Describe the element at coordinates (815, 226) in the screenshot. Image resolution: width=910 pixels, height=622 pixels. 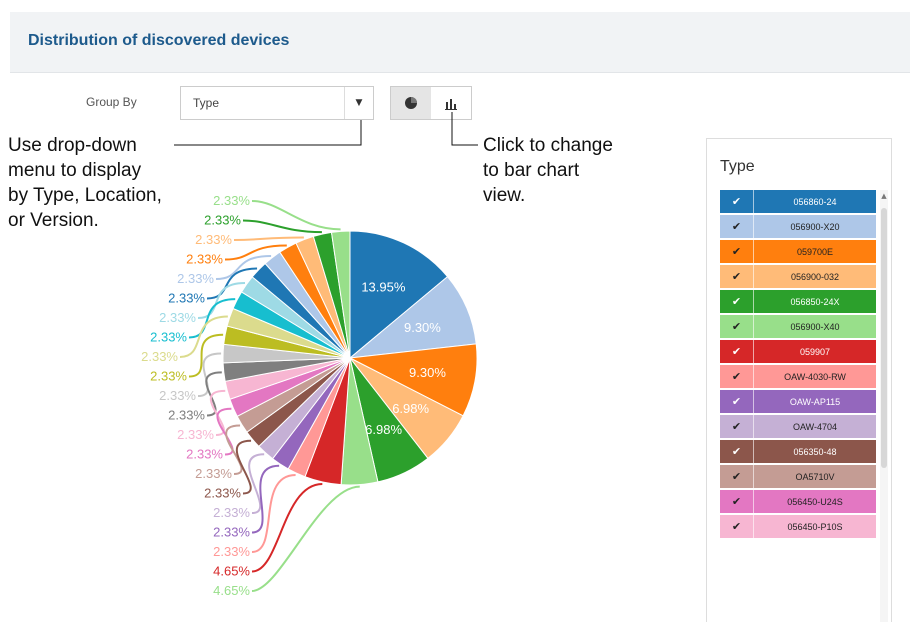
I see `legend-item-label: 056900-X20` at that location.